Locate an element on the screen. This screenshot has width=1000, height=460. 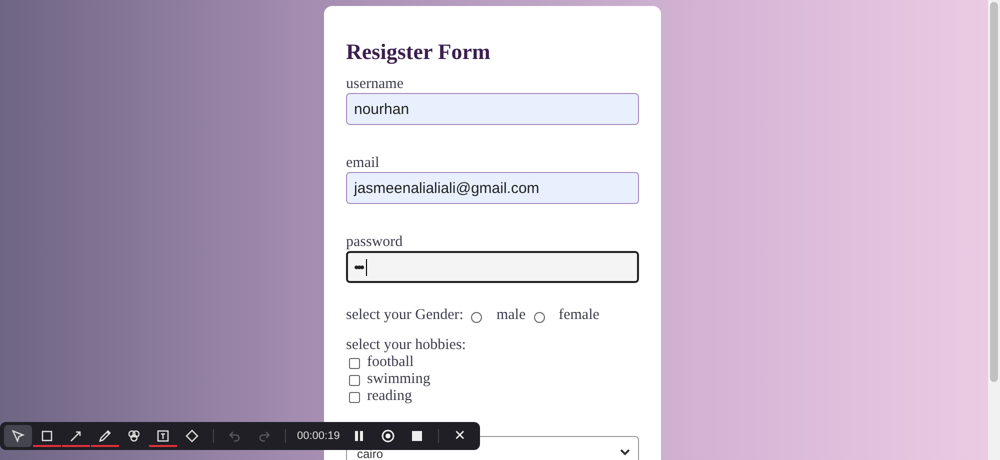
input-field: nourhan is located at coordinates (492, 109).